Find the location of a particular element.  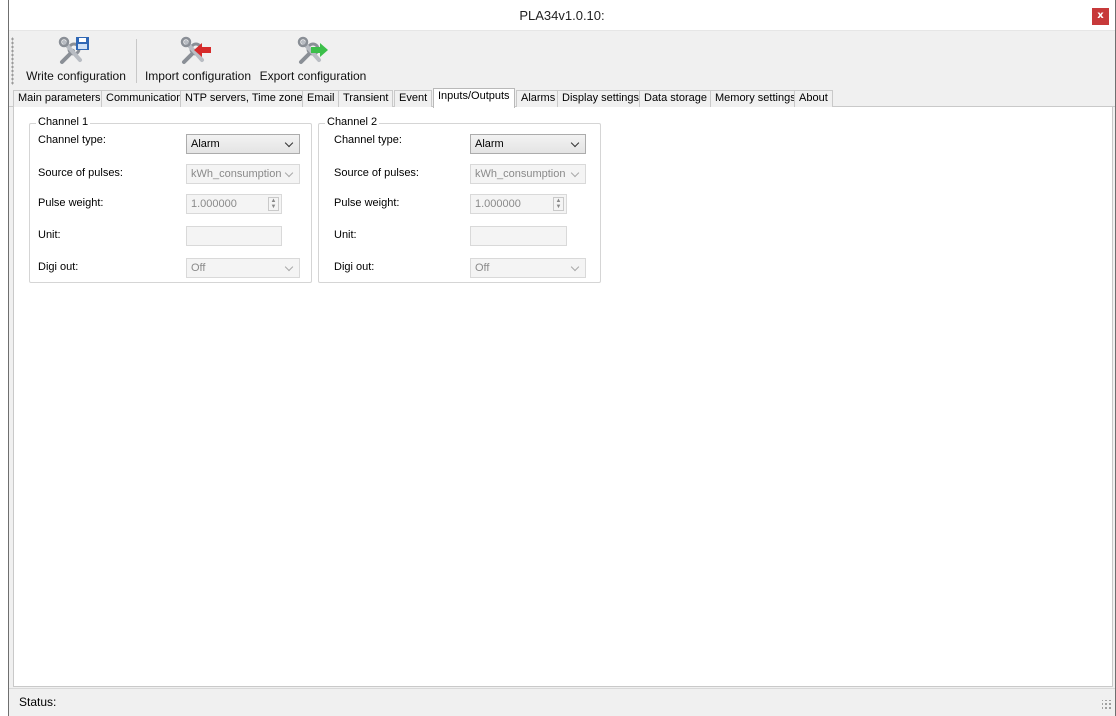

status-bar: Status: is located at coordinates (562, 702).